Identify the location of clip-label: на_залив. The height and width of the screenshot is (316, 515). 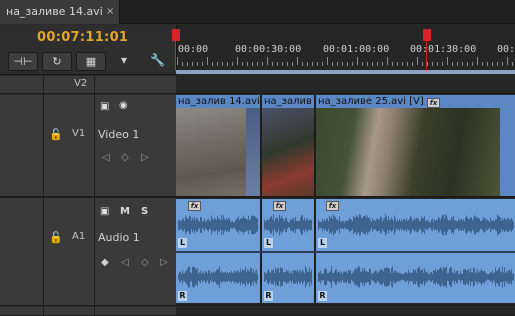
(288, 101).